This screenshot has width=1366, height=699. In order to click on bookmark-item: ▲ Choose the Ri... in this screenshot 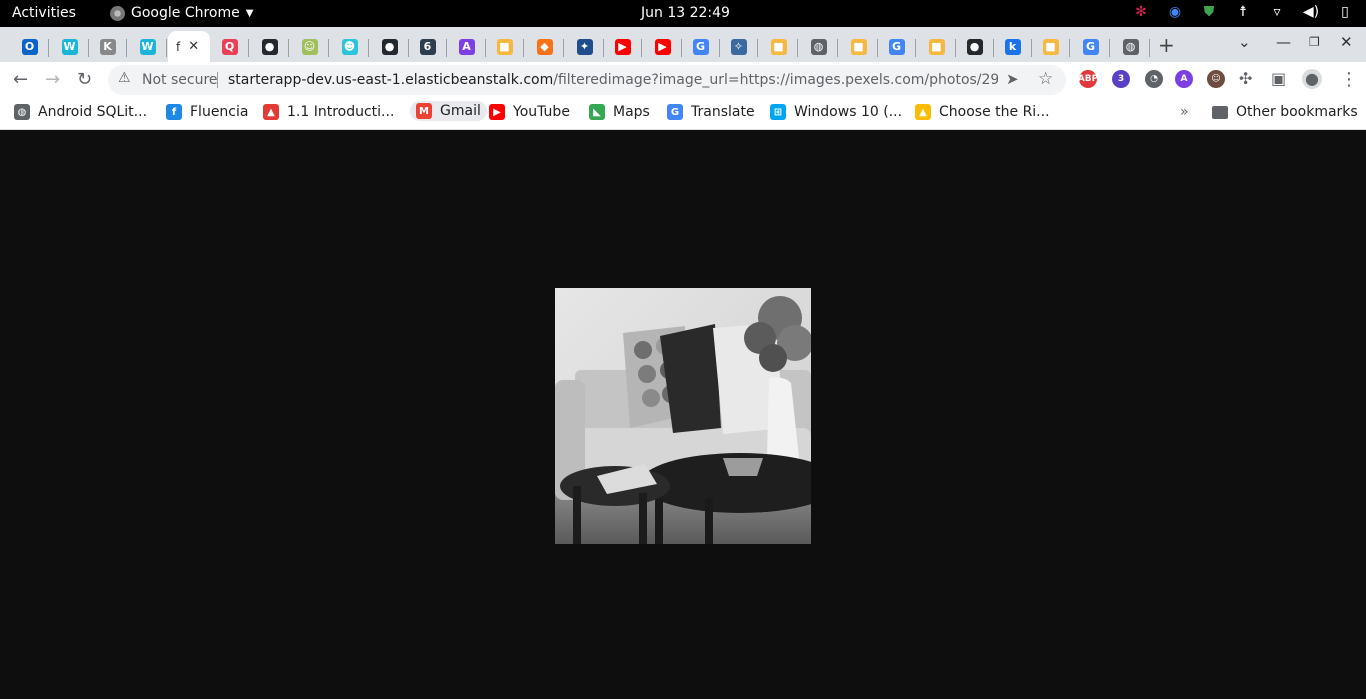, I will do `click(982, 112)`.